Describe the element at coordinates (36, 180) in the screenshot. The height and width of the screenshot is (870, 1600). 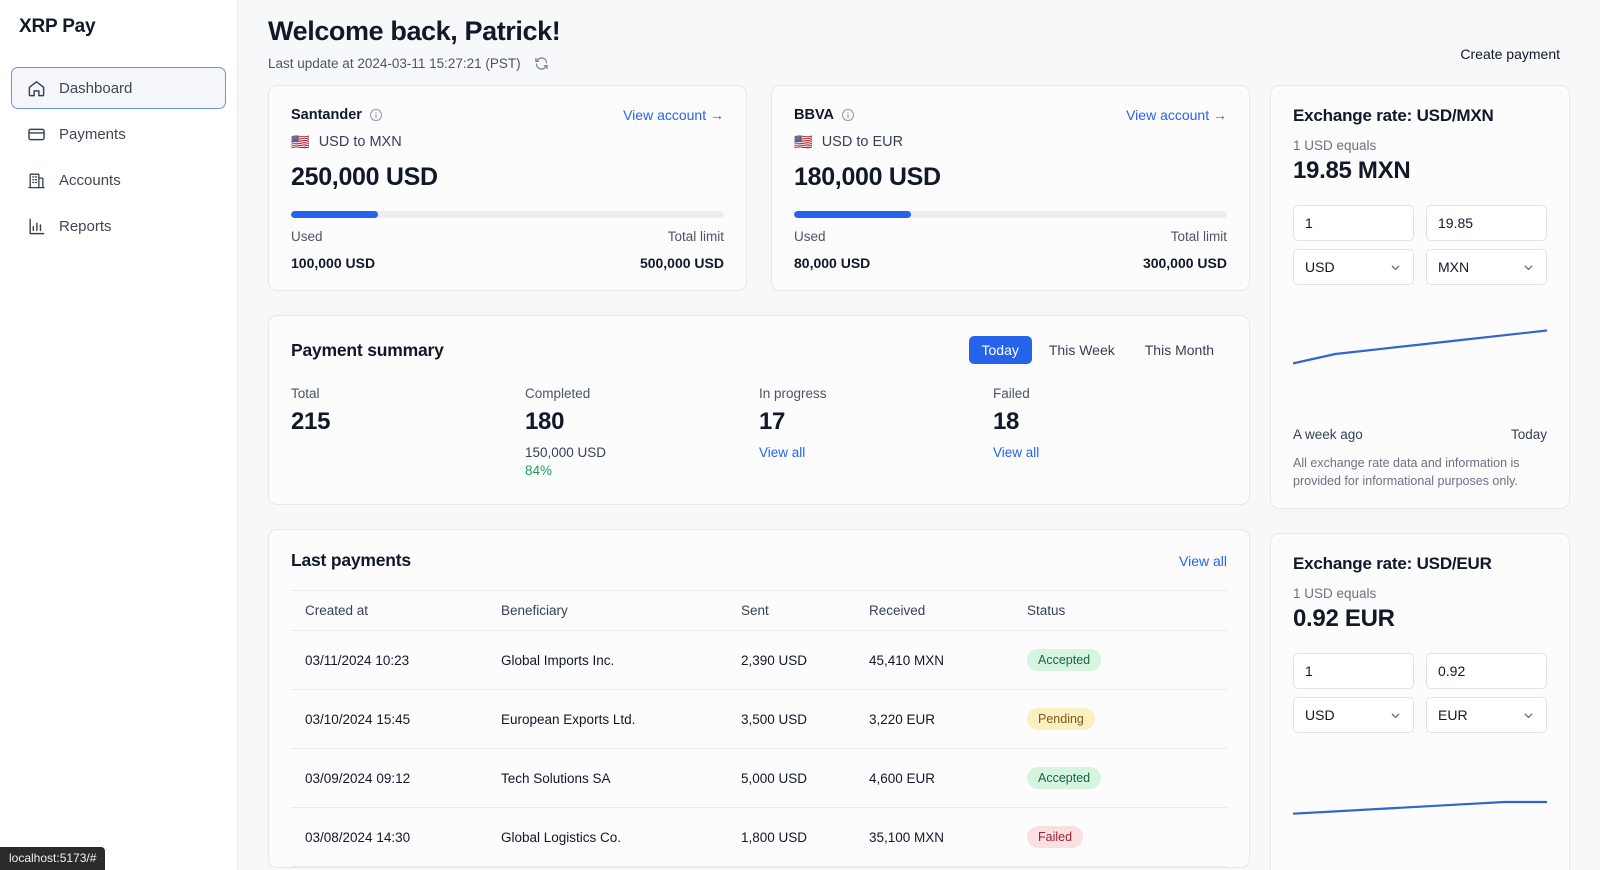
I see `building-icon` at that location.